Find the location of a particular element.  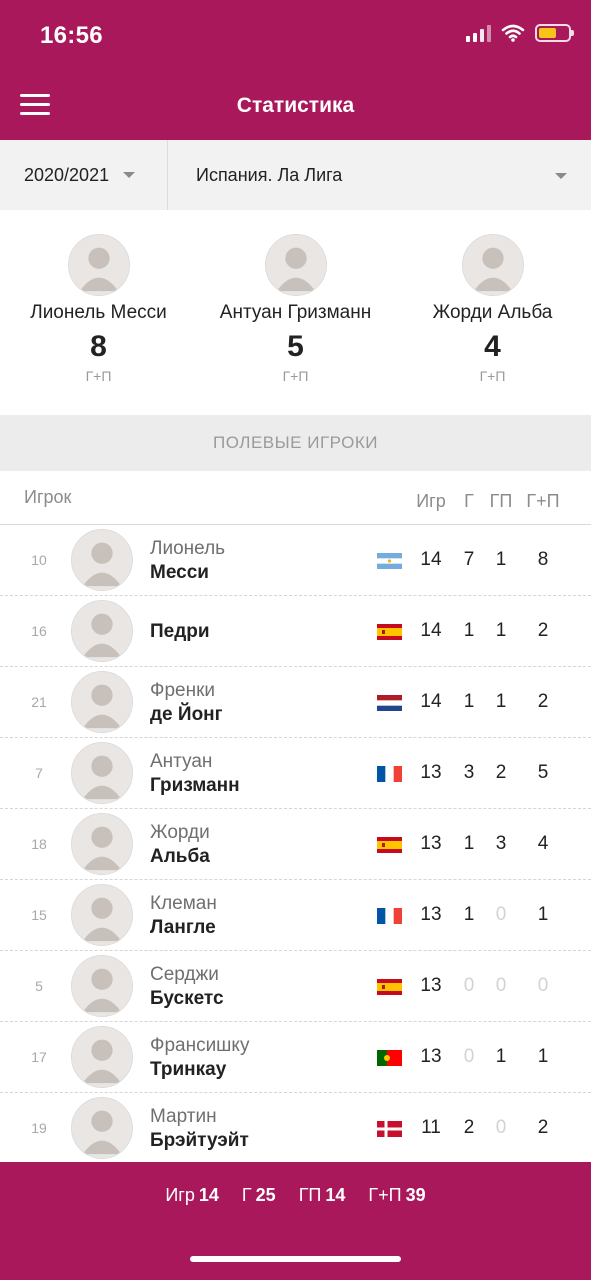

status-bar: 16:56 is located at coordinates (295, 35).